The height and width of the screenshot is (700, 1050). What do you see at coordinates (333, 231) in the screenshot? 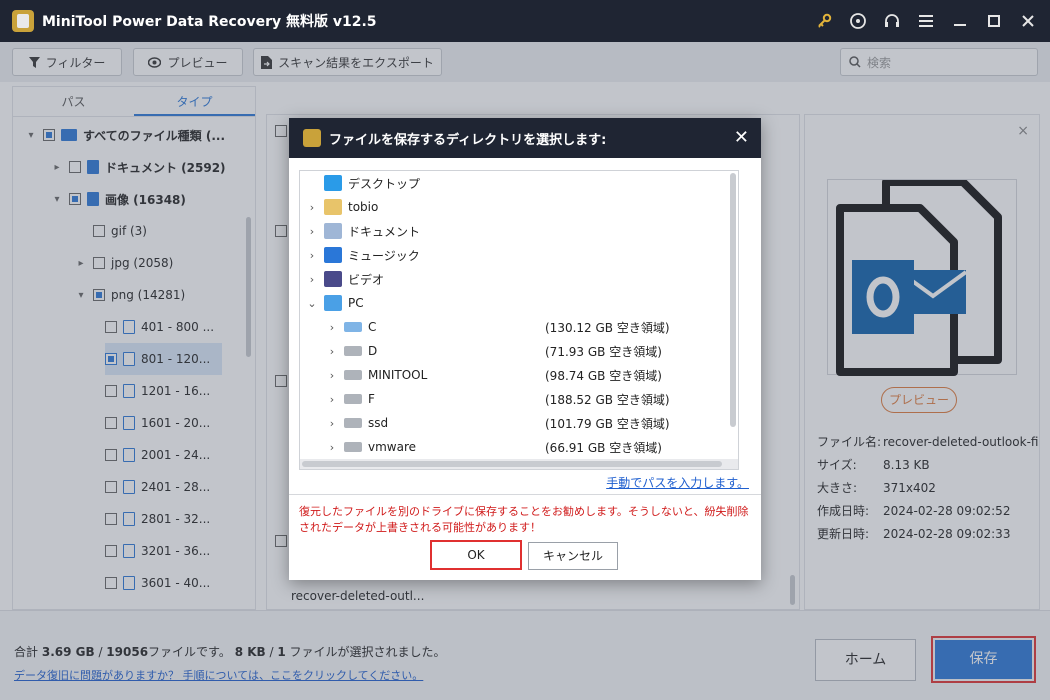
I see `documents-icon` at bounding box center [333, 231].